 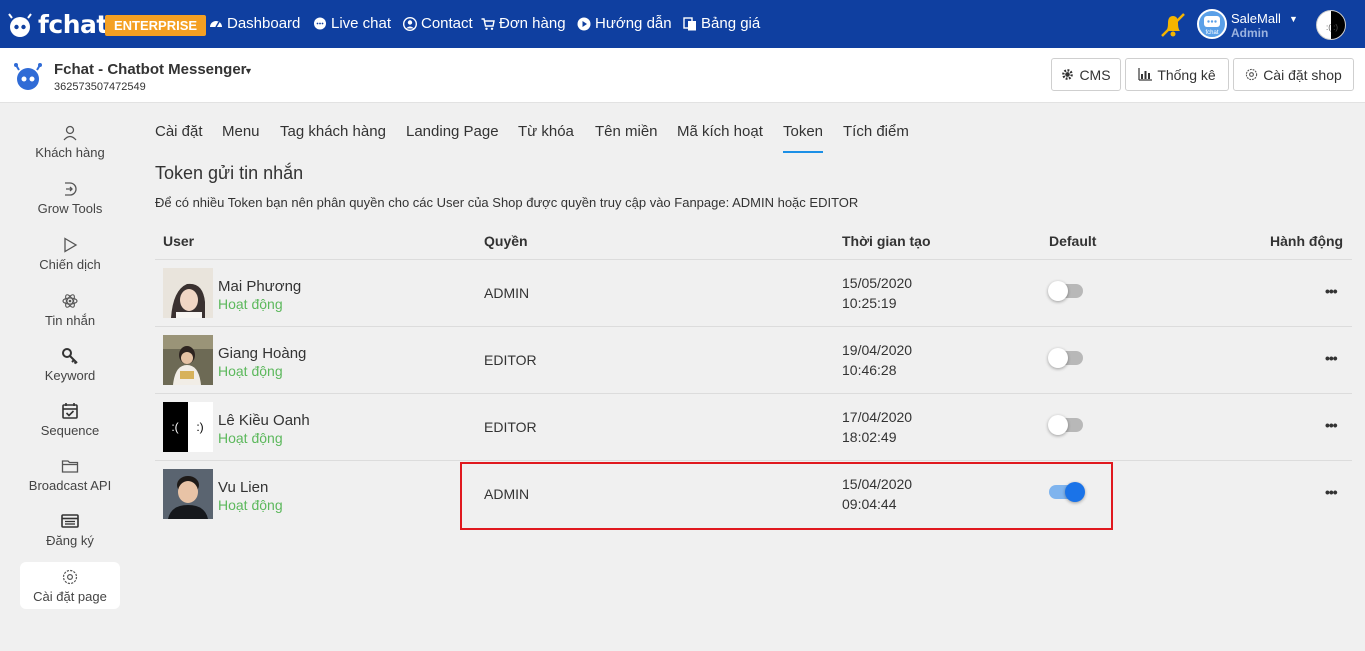 I want to click on dashboard-icon, so click(x=216, y=23).